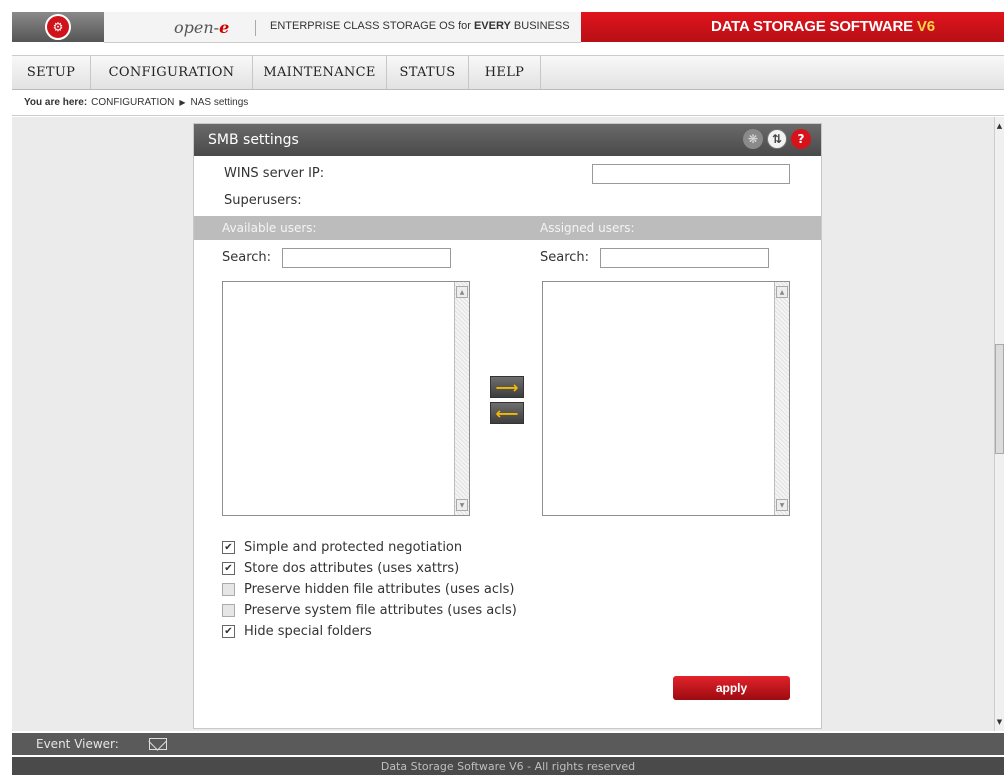  What do you see at coordinates (253, 140) in the screenshot?
I see `panel-title: SMB settings` at bounding box center [253, 140].